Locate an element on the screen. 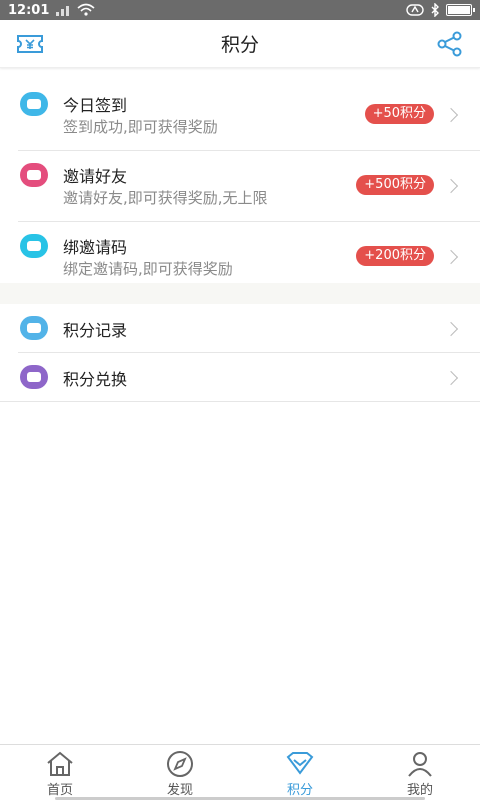 Image resolution: width=480 pixels, height=800 pixels. compass-icon is located at coordinates (180, 764).